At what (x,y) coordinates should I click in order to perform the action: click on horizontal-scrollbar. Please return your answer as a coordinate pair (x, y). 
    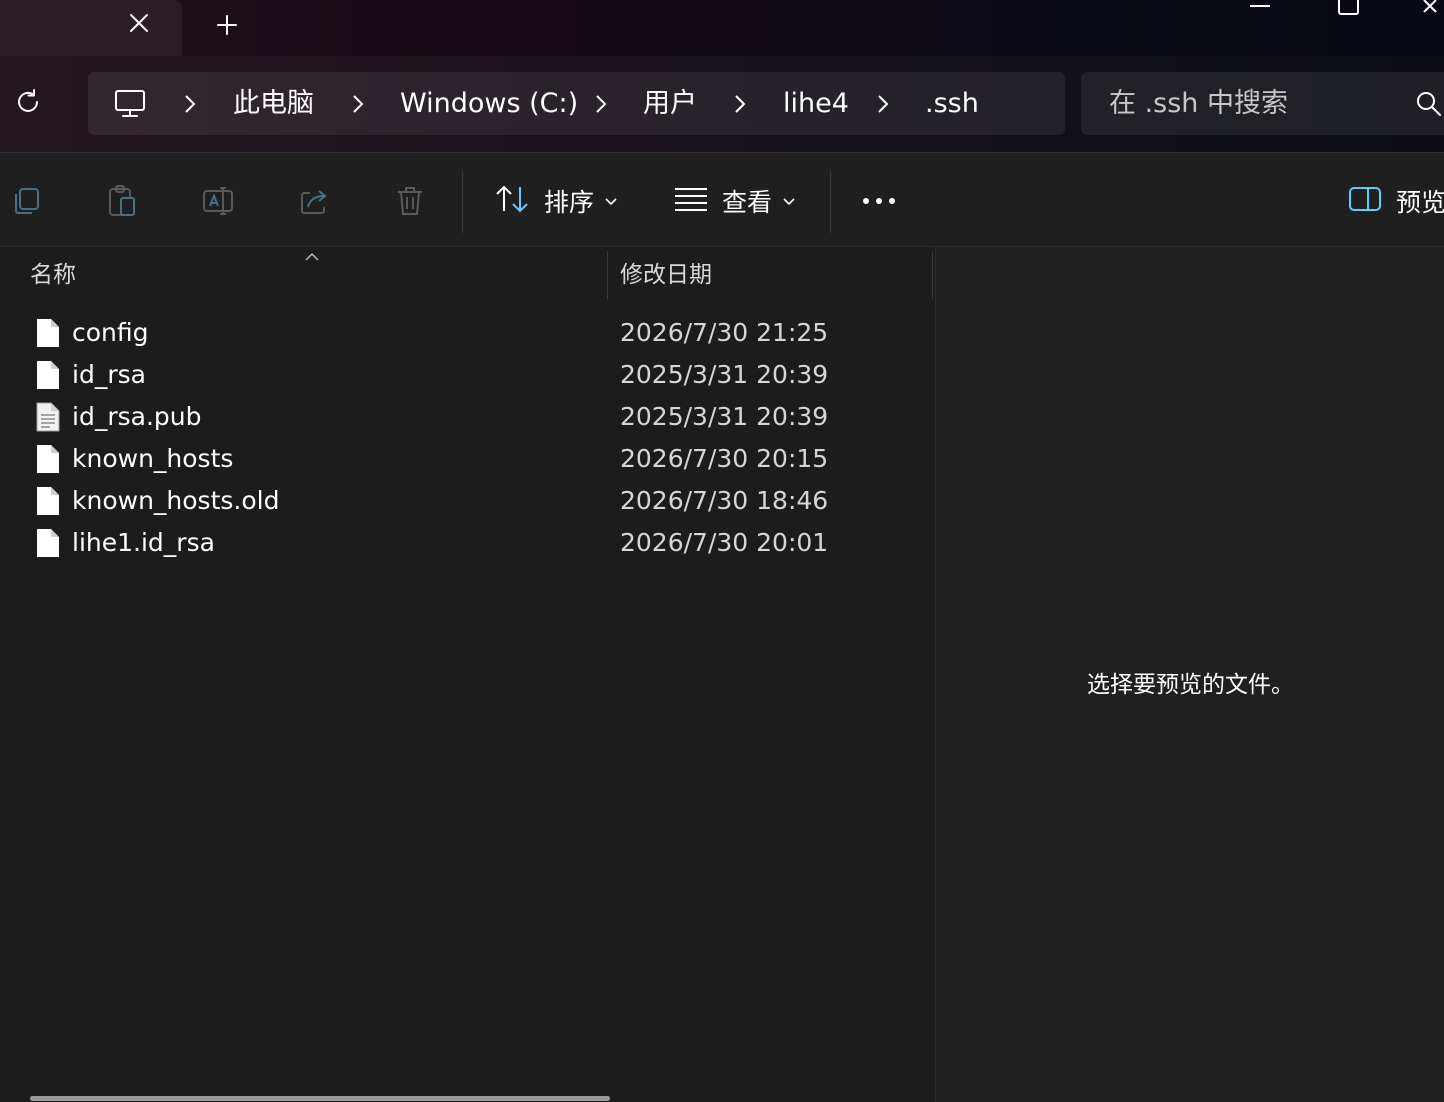
    Looking at the image, I should click on (320, 1098).